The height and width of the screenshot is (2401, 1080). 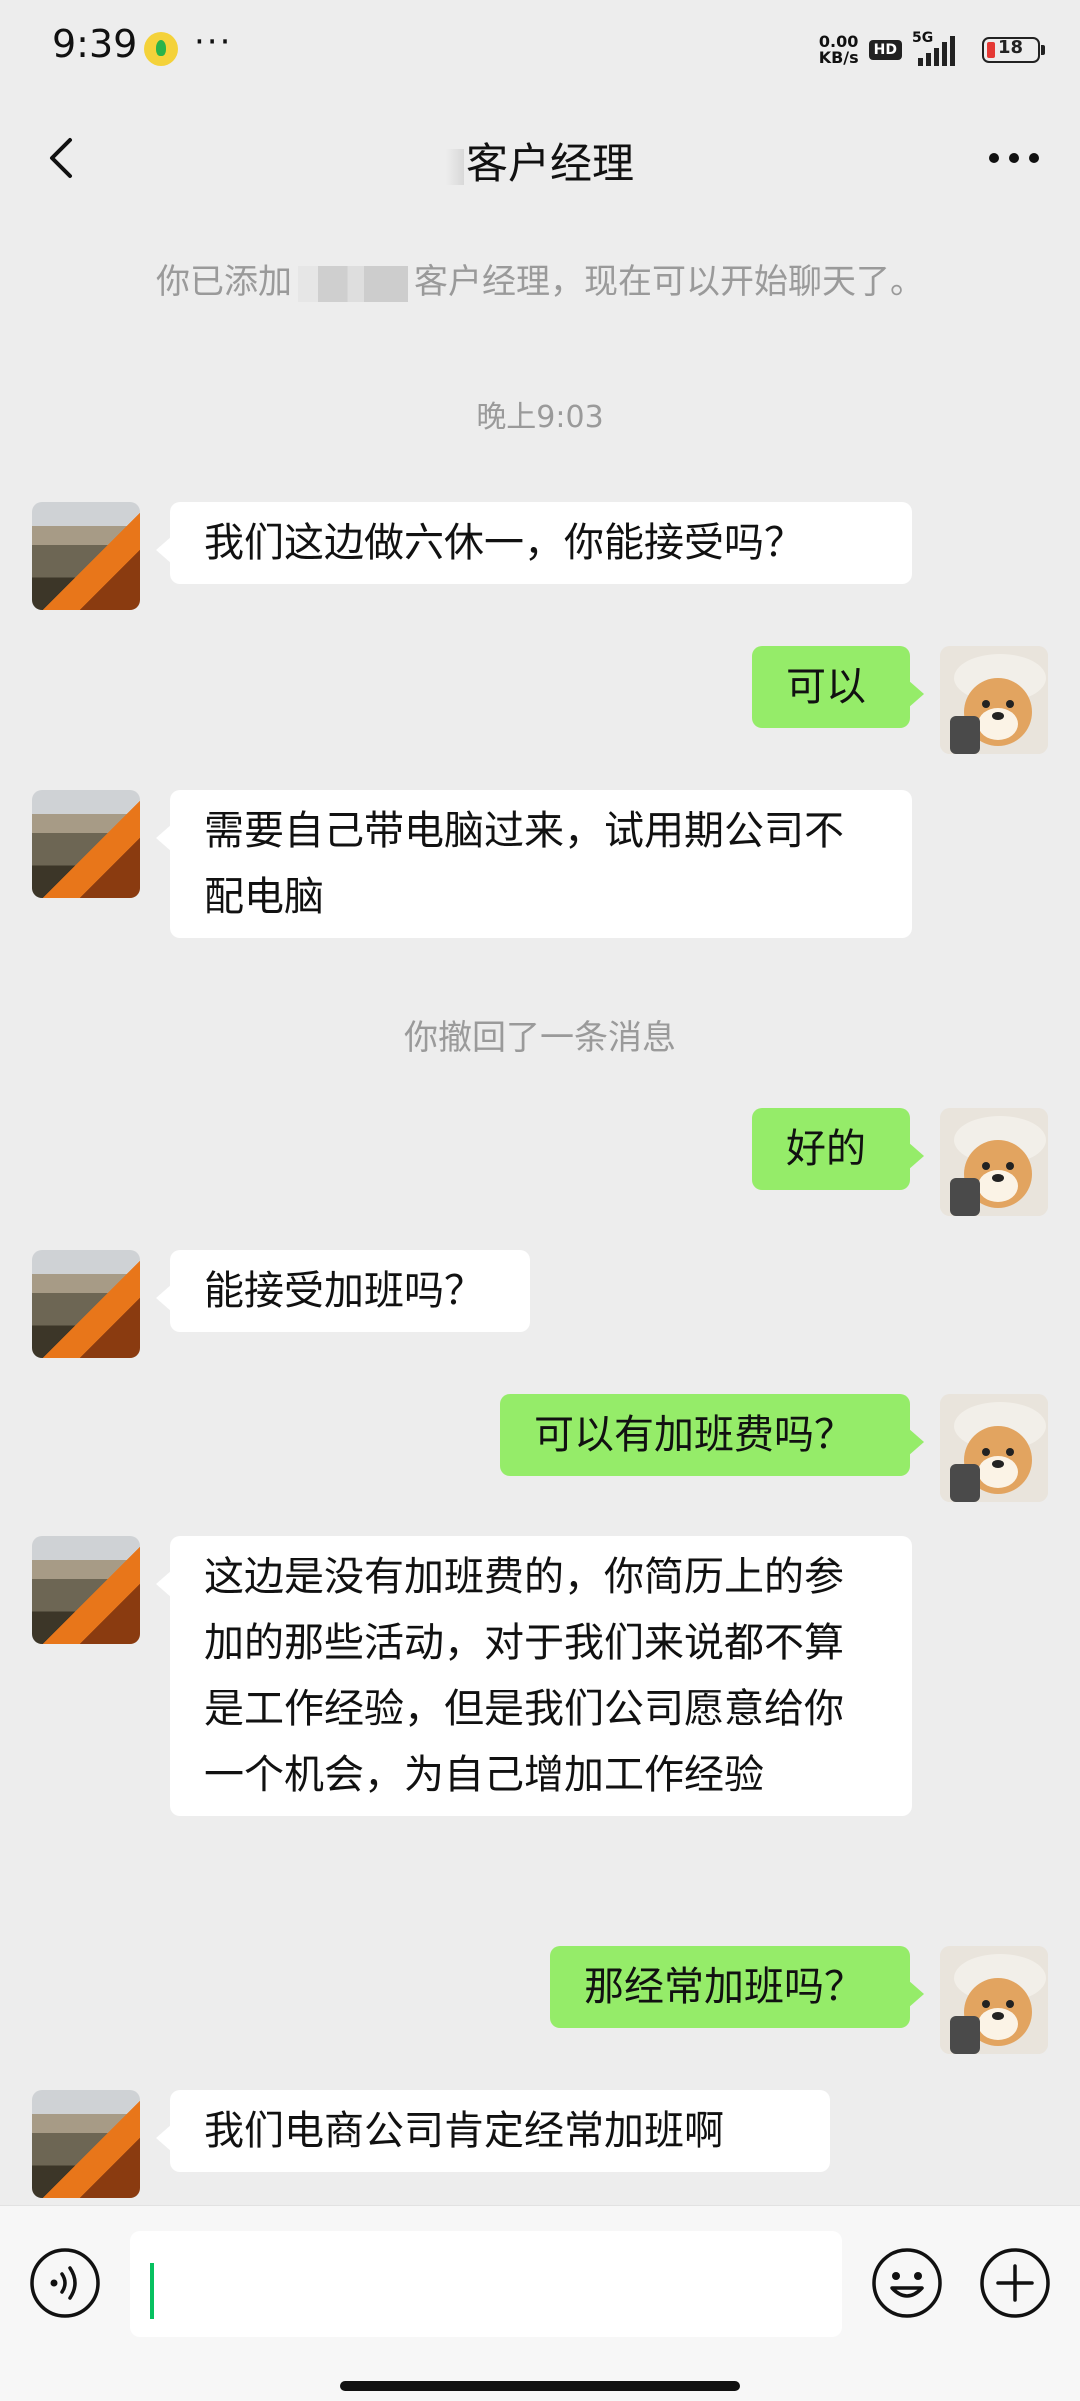 I want to click on voice-icon, so click(x=65, y=2283).